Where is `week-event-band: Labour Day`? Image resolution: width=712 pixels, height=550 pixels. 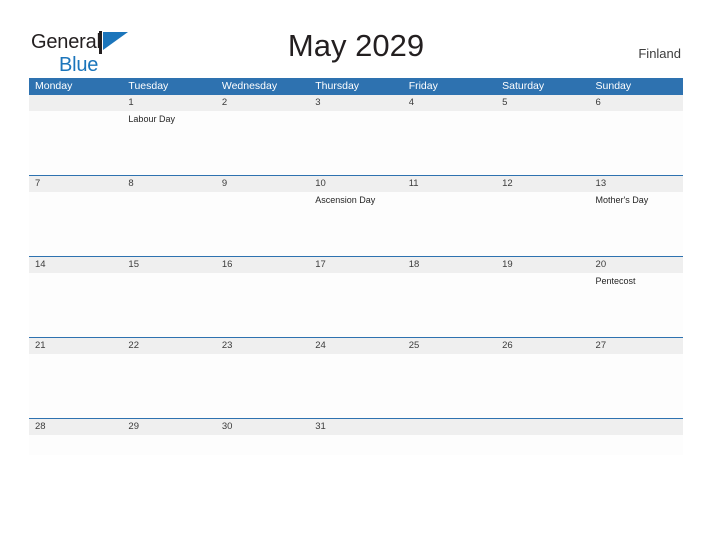 week-event-band: Labour Day is located at coordinates (356, 143).